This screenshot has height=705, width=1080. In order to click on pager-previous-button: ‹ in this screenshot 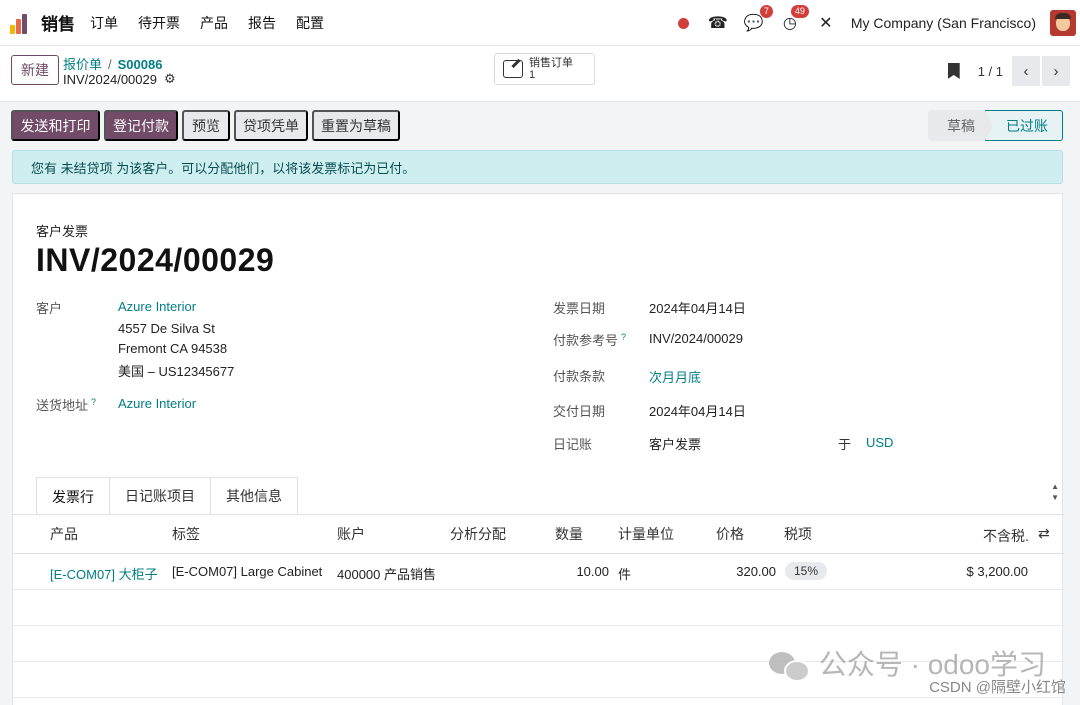, I will do `click(1026, 71)`.